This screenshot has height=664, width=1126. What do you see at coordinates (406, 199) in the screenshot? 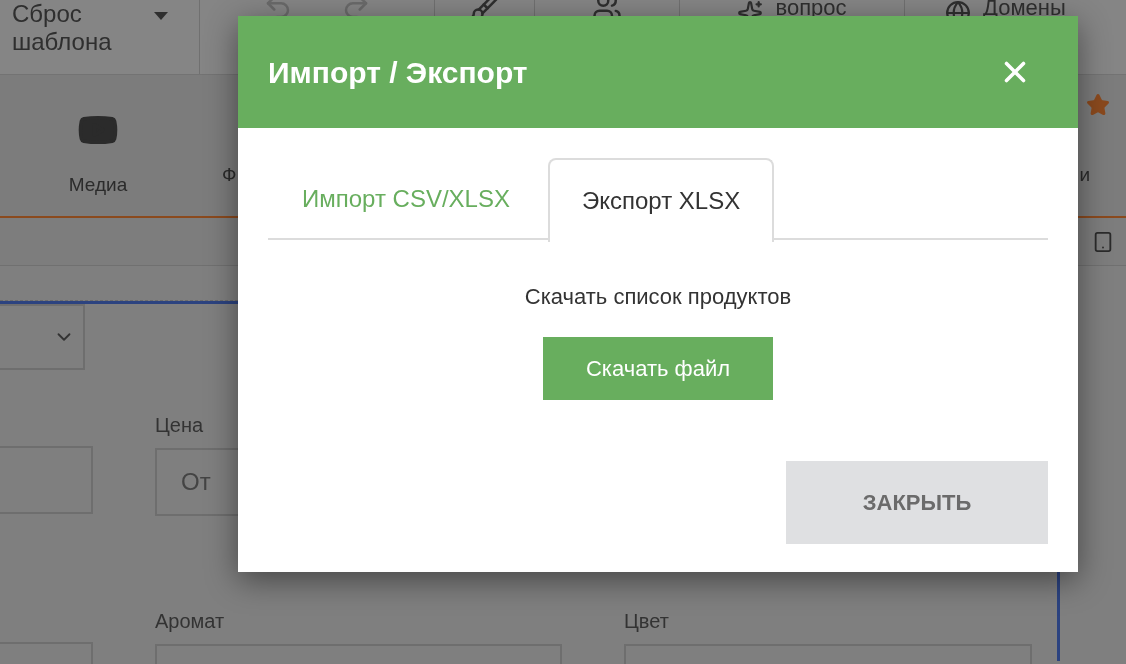
I see `dialog-tab: Импорт CSV/XLSX` at bounding box center [406, 199].